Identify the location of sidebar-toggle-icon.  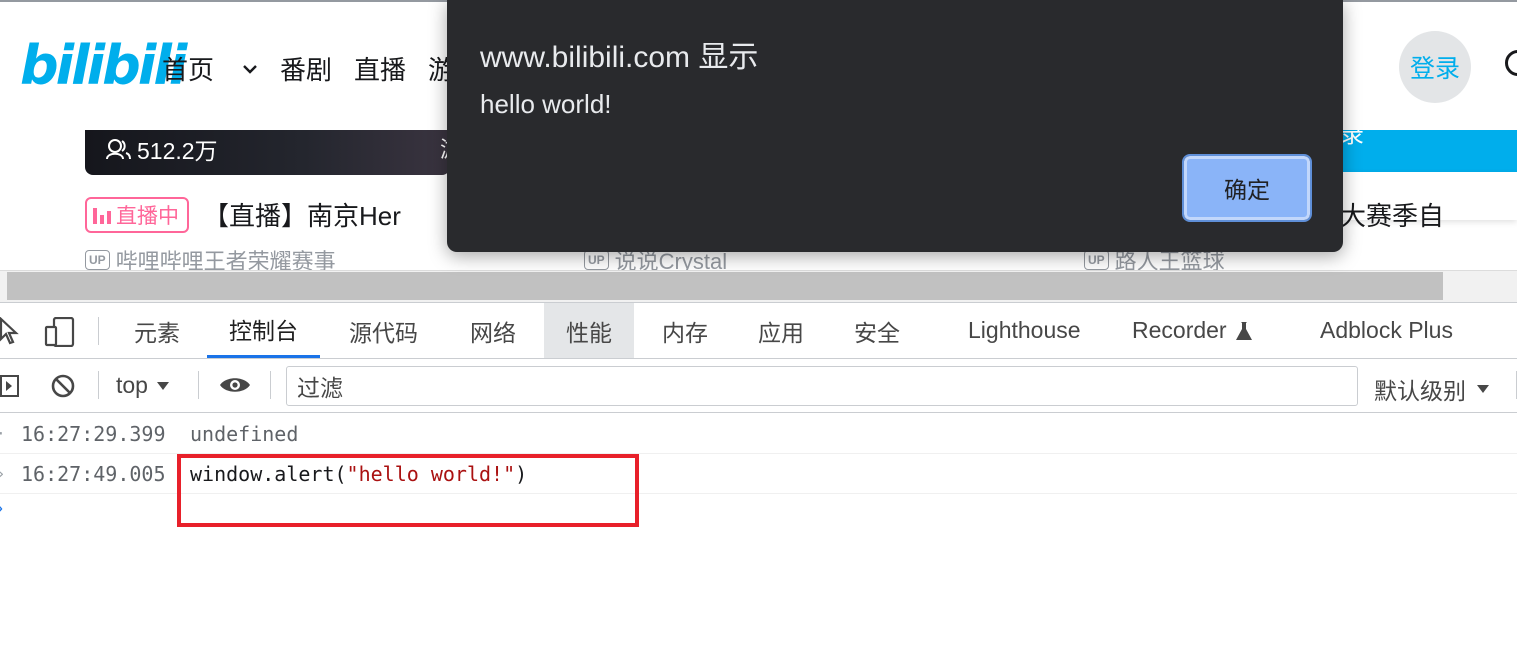
(10, 386).